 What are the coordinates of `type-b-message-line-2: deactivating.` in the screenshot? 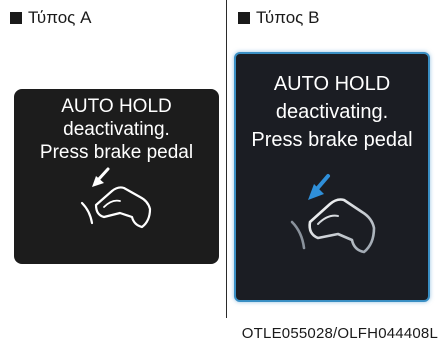 It's located at (332, 112).